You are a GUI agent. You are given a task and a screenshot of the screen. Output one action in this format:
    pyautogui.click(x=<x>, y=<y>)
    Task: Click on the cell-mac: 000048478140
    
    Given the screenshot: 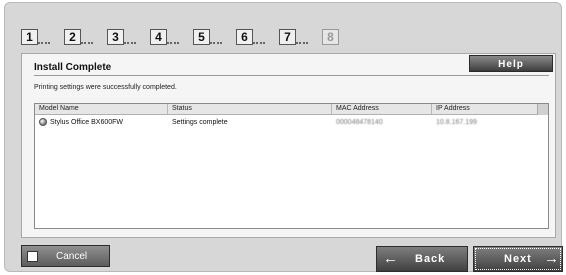 What is the action you would take?
    pyautogui.click(x=359, y=122)
    